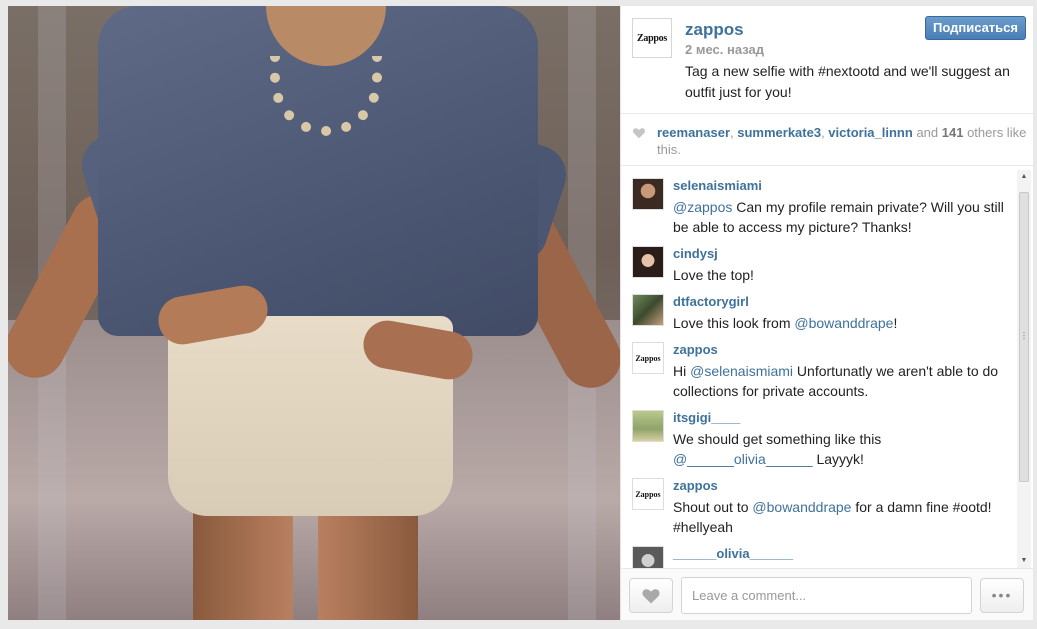  Describe the element at coordinates (733, 553) in the screenshot. I see `commenter-username: ______olivia______` at that location.